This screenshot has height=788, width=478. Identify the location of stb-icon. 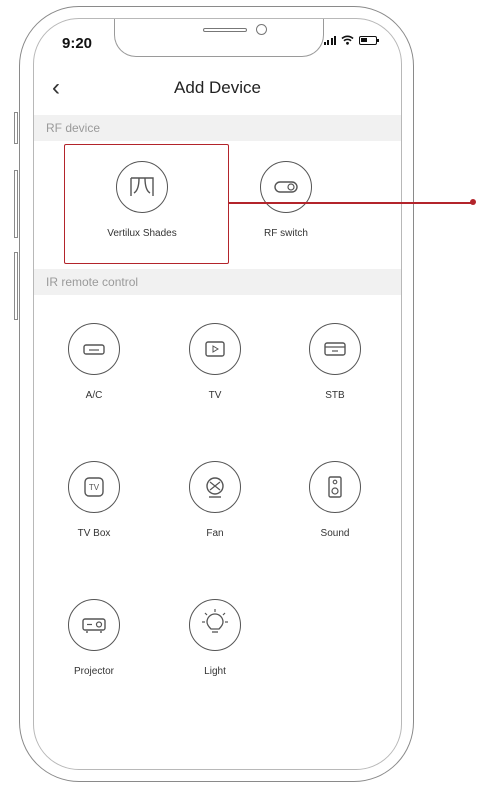
(335, 349).